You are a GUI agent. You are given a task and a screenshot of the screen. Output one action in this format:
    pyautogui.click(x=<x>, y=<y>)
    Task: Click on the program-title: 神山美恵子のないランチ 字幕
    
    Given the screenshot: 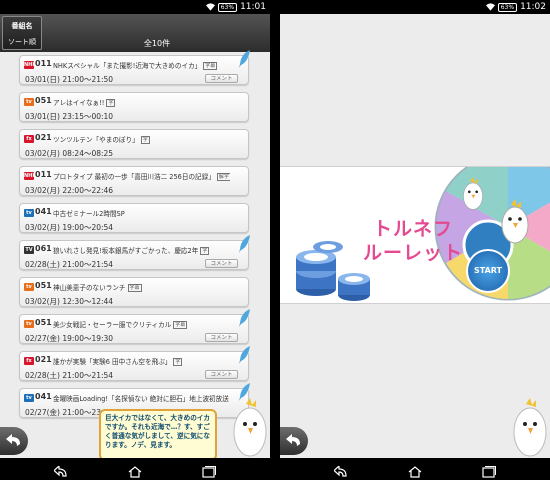 What is the action you would take?
    pyautogui.click(x=141, y=287)
    